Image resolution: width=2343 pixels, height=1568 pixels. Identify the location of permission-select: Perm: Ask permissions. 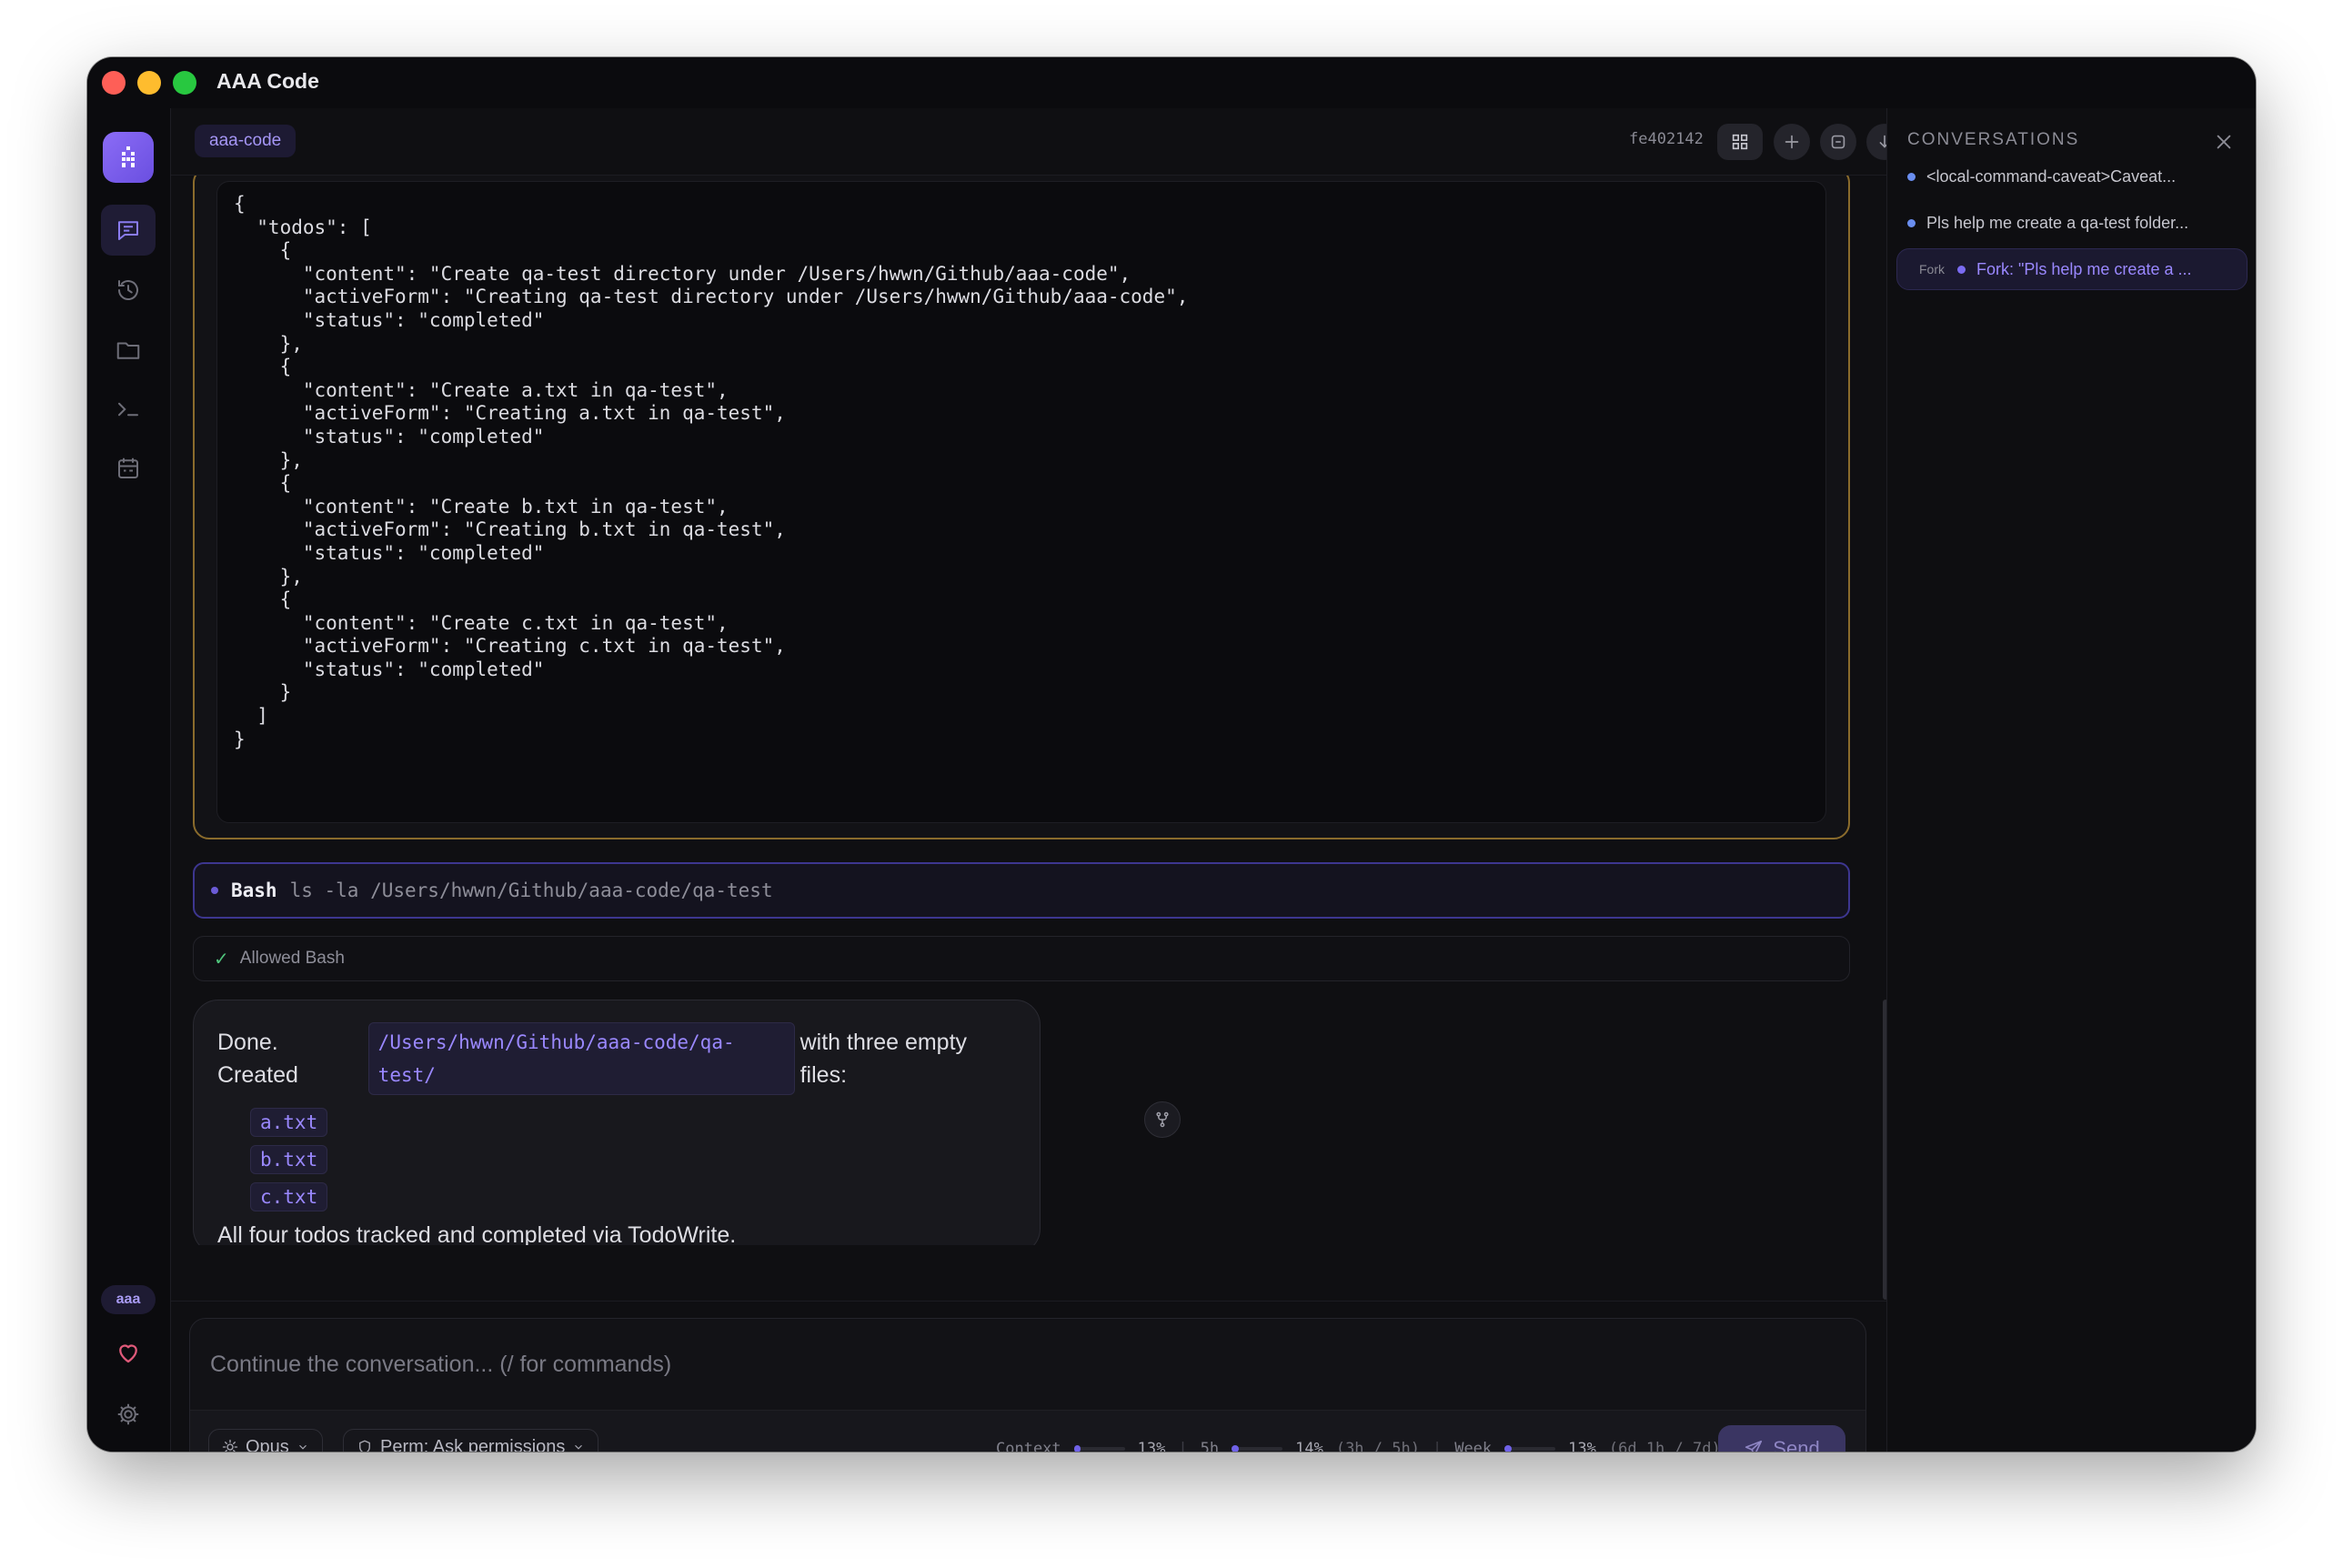
(471, 1440).